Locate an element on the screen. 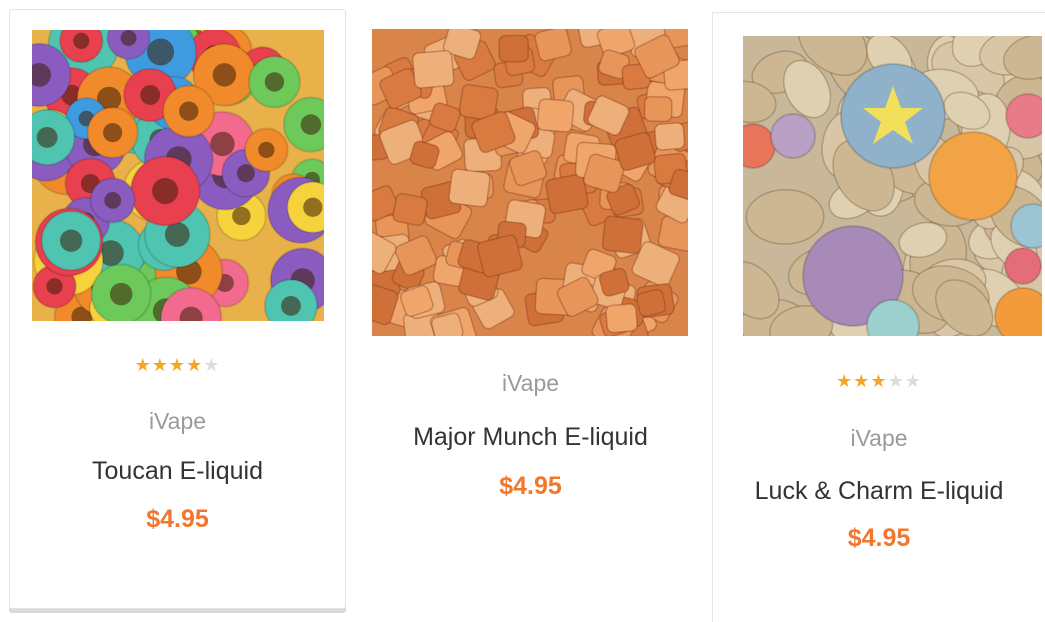 The image size is (1045, 622). fruit-rings-cereal-image is located at coordinates (178, 175).